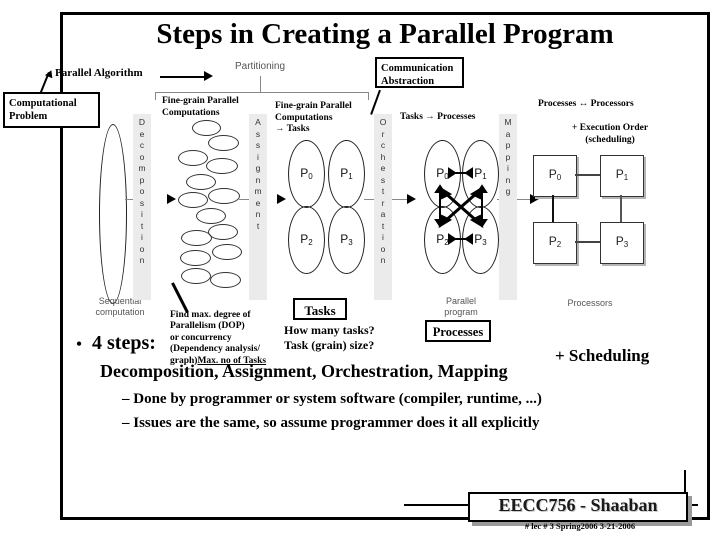 The height and width of the screenshot is (540, 720). I want to click on figure-label-parallel-program: Parallel program, so click(461, 306).